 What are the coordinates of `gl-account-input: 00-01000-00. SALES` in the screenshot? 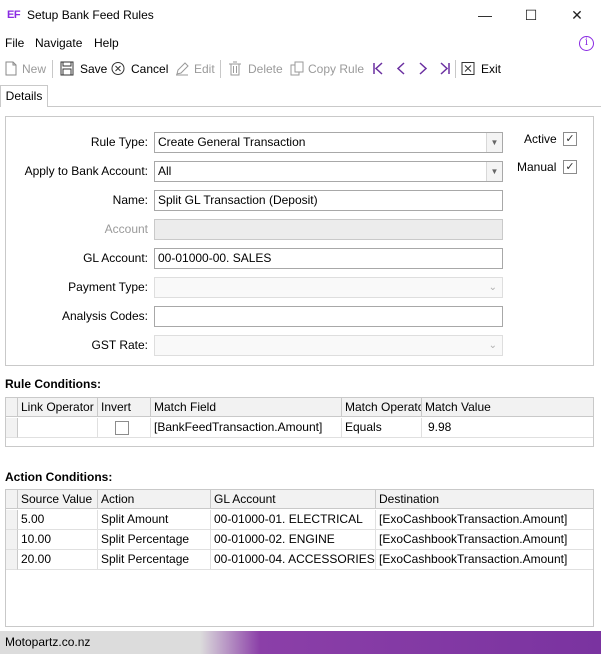 It's located at (328, 258).